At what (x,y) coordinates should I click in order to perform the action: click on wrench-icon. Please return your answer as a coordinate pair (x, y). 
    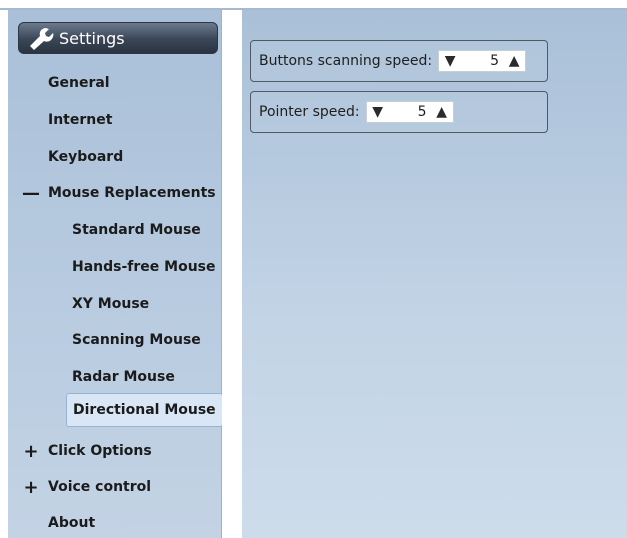
    Looking at the image, I should click on (42, 39).